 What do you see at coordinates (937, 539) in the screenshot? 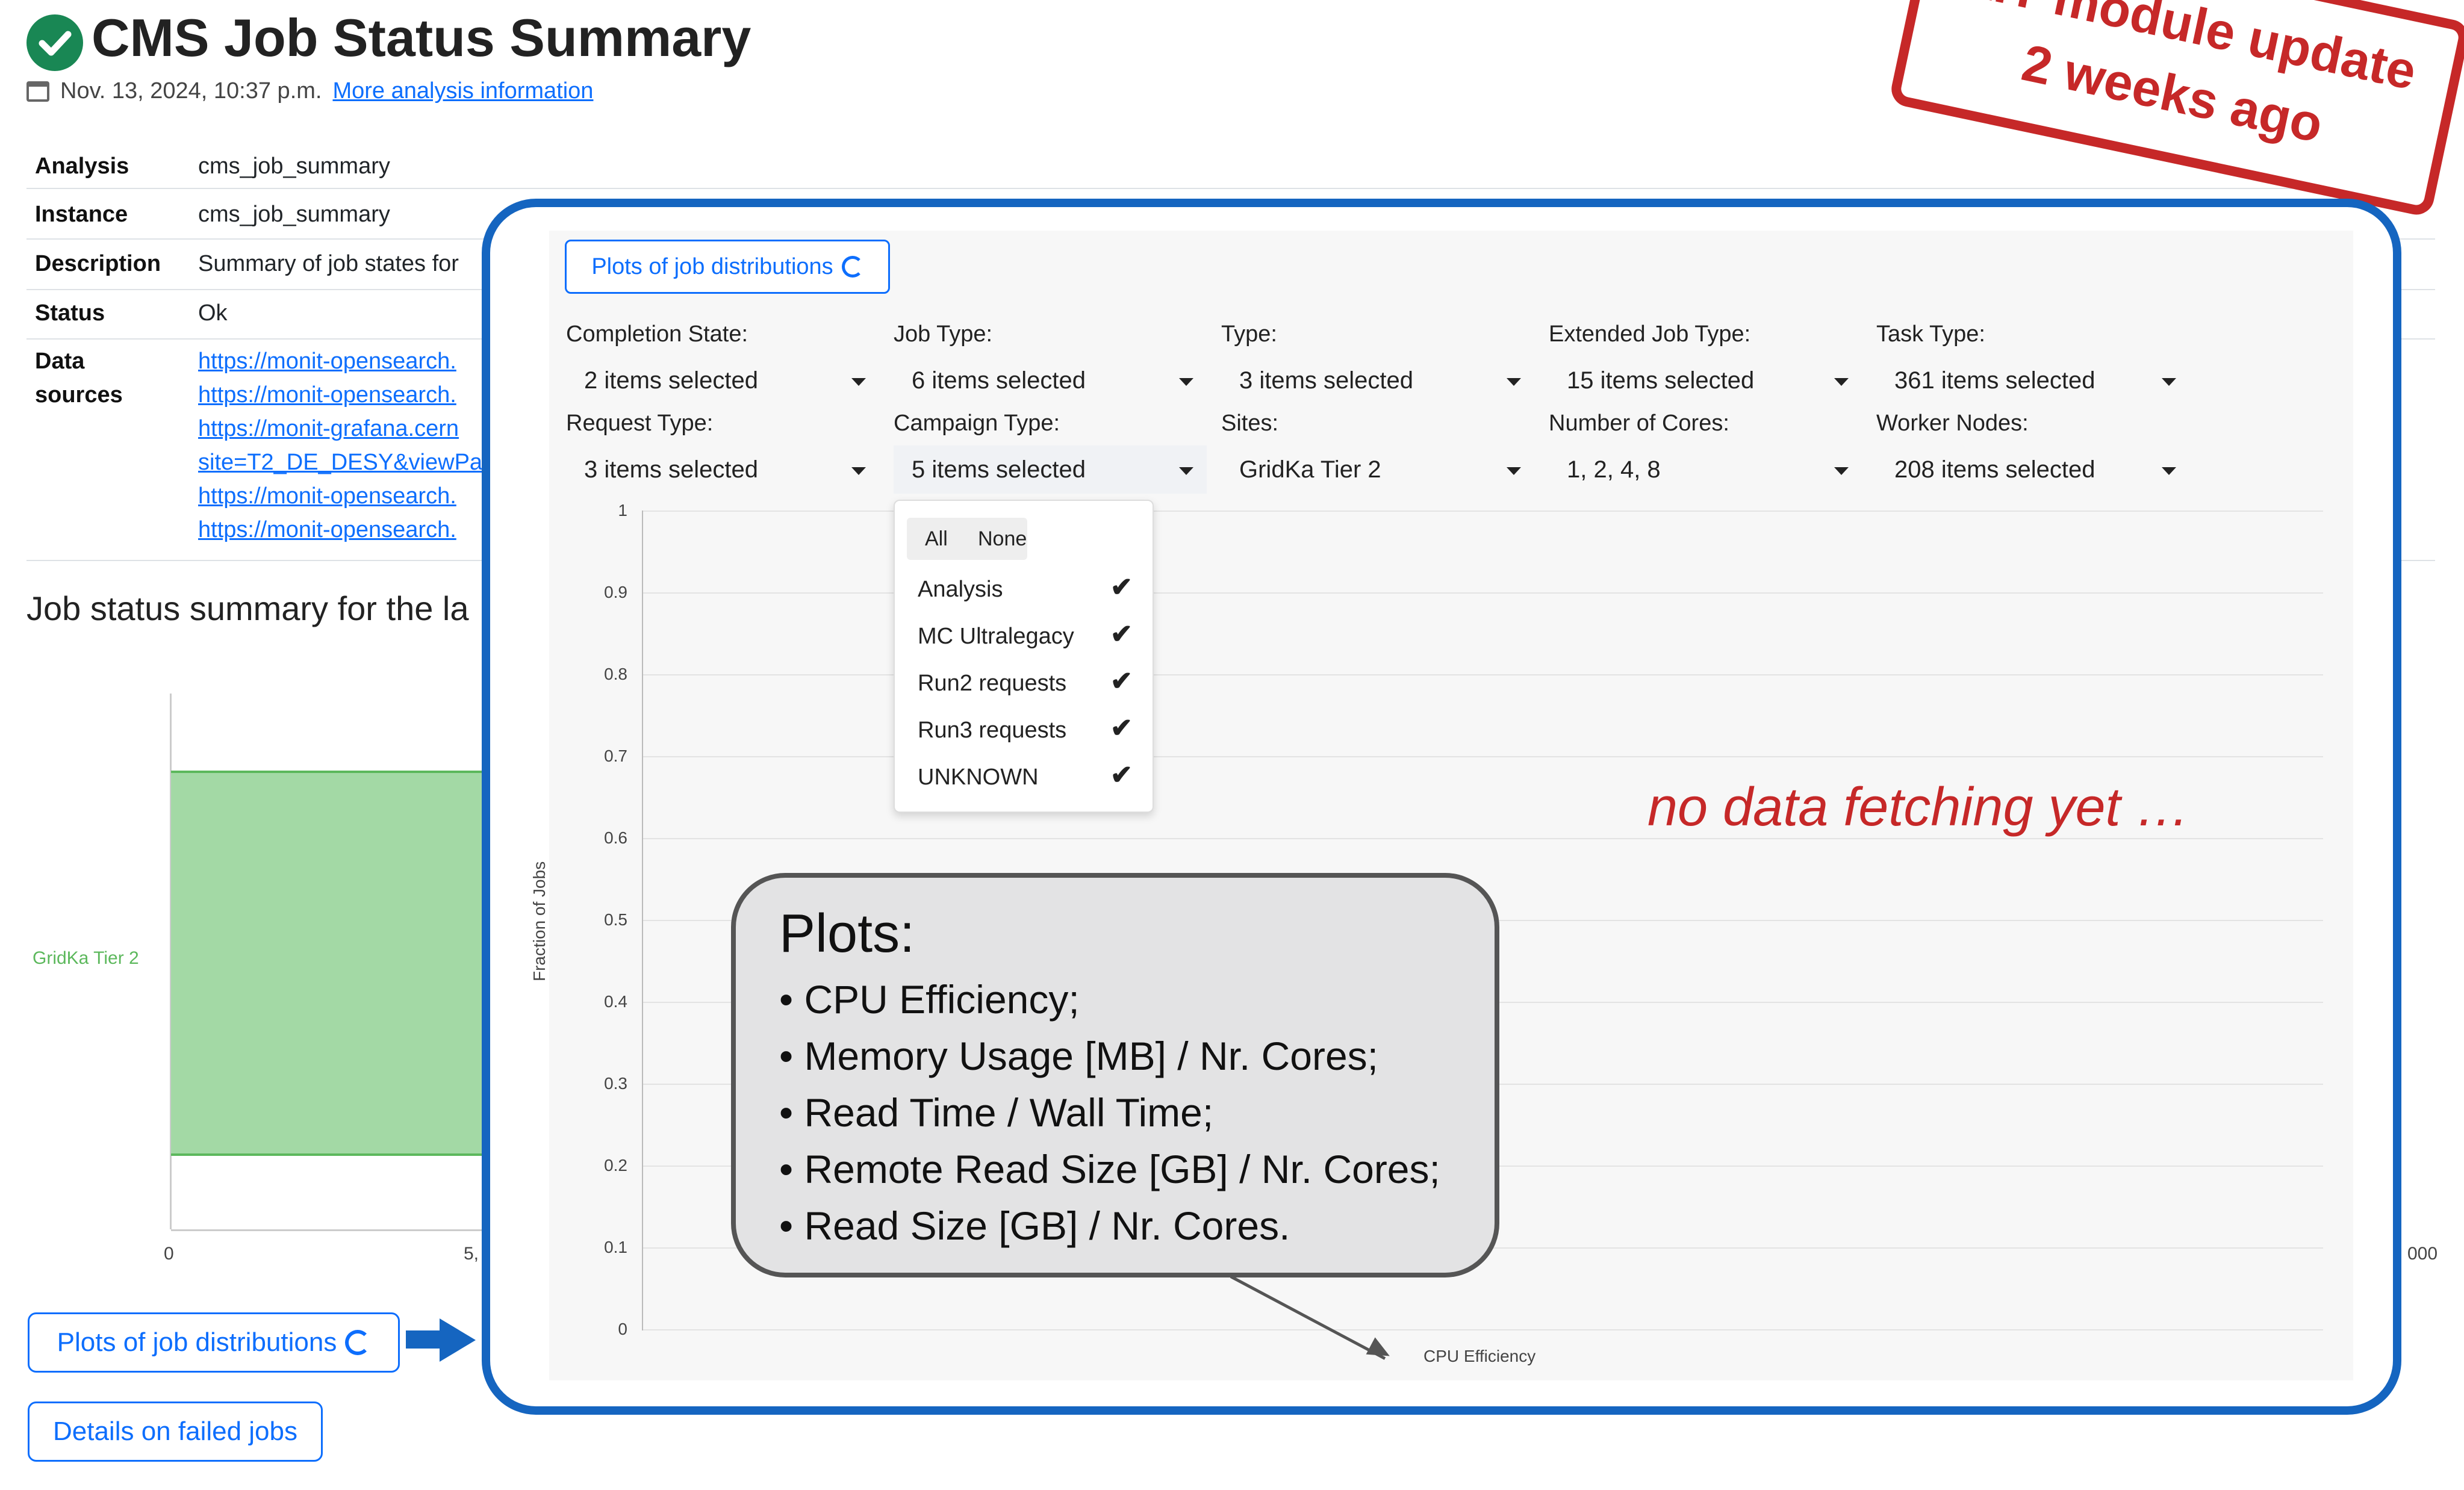
I see `select-all-button: All` at bounding box center [937, 539].